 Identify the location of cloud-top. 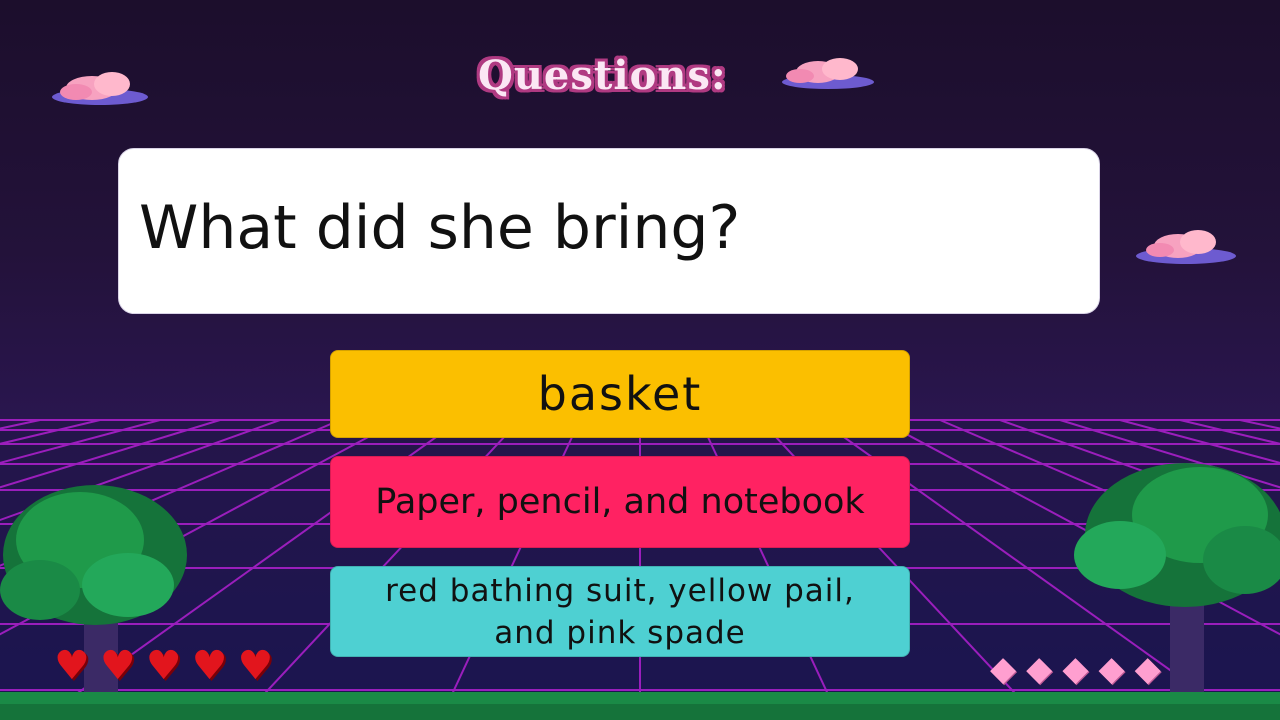
(828, 73).